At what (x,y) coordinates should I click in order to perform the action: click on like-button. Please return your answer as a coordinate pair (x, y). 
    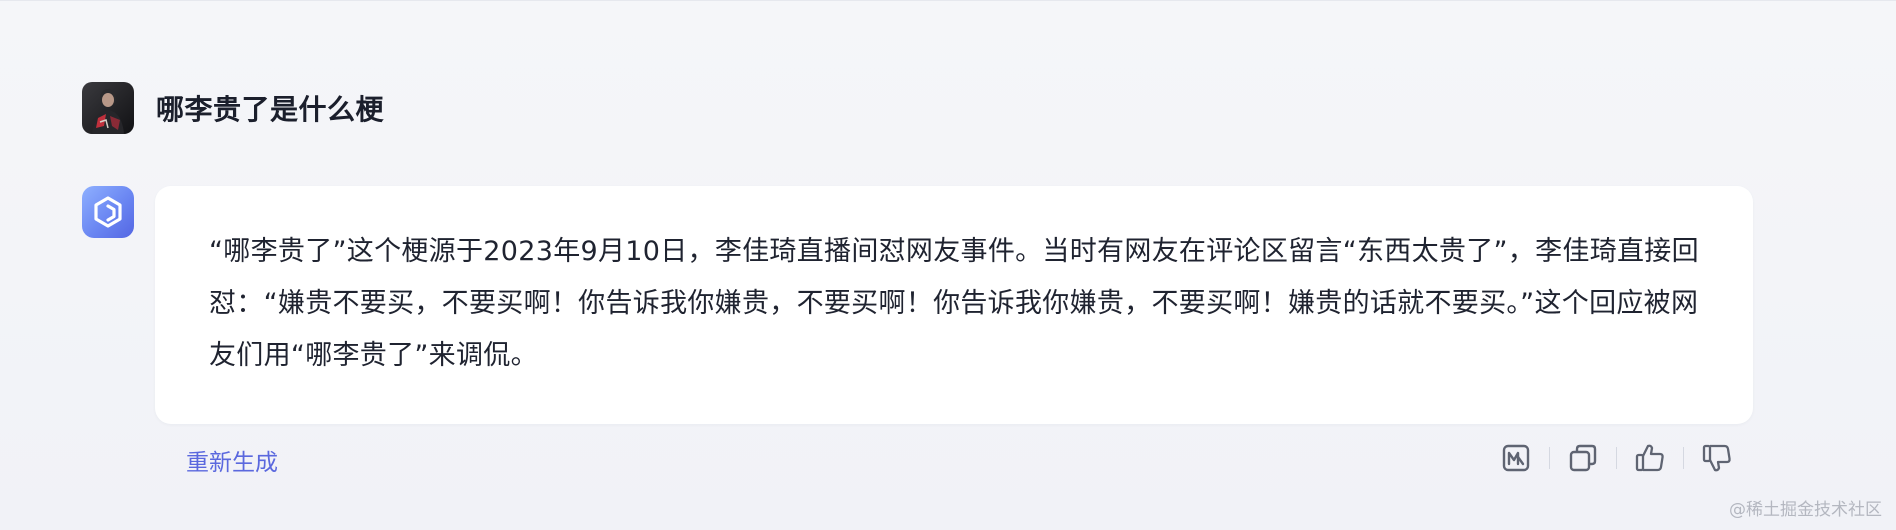
    Looking at the image, I should click on (1650, 458).